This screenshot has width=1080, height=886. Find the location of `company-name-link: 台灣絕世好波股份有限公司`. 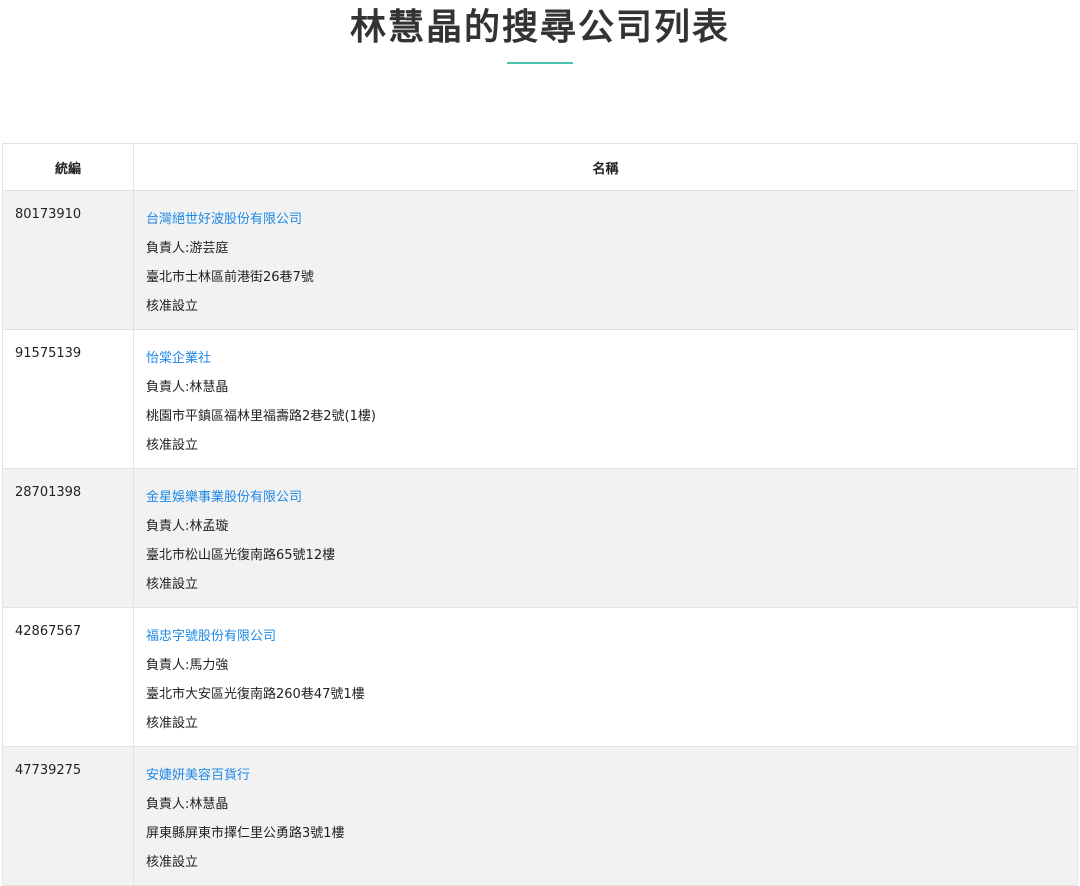

company-name-link: 台灣絕世好波股份有限公司 is located at coordinates (605, 220).